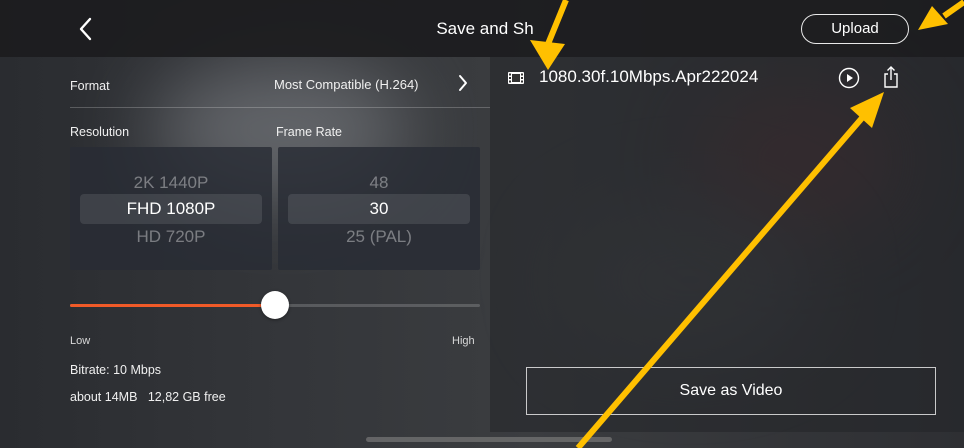 The height and width of the screenshot is (448, 964). I want to click on export-file-row: 1080.30f.10Mbps.Apr222024, so click(728, 78).